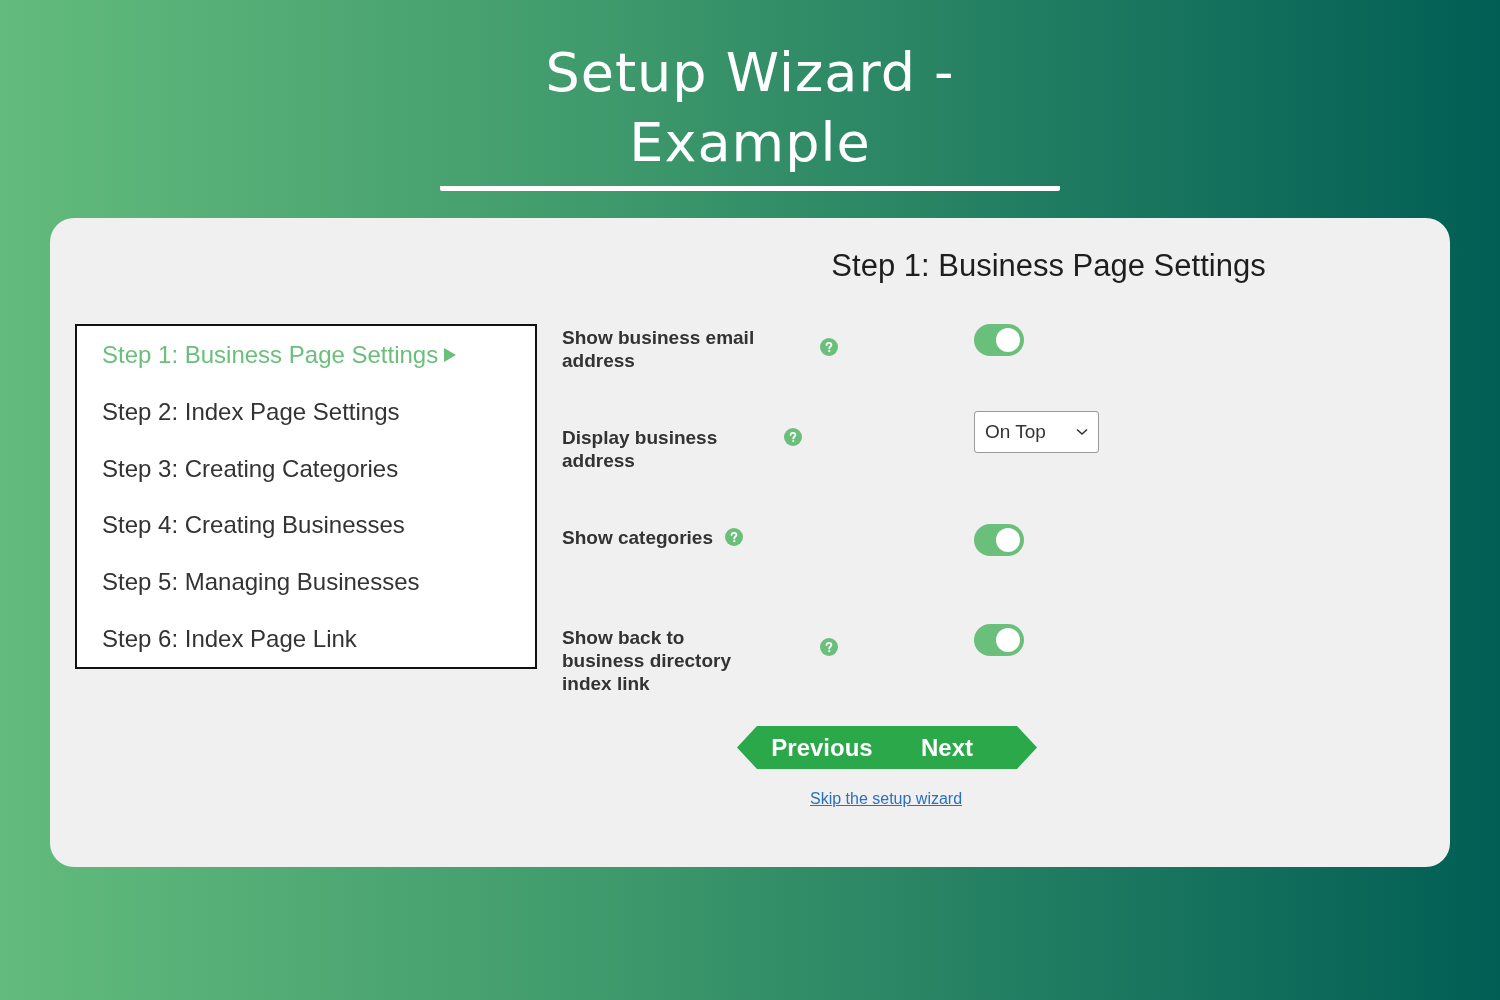 The image size is (1500, 1000). Describe the element at coordinates (450, 354) in the screenshot. I see `triangle-icon` at that location.